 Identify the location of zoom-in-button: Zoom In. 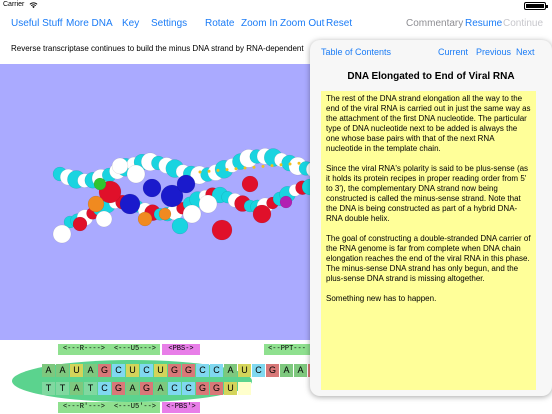
(259, 23).